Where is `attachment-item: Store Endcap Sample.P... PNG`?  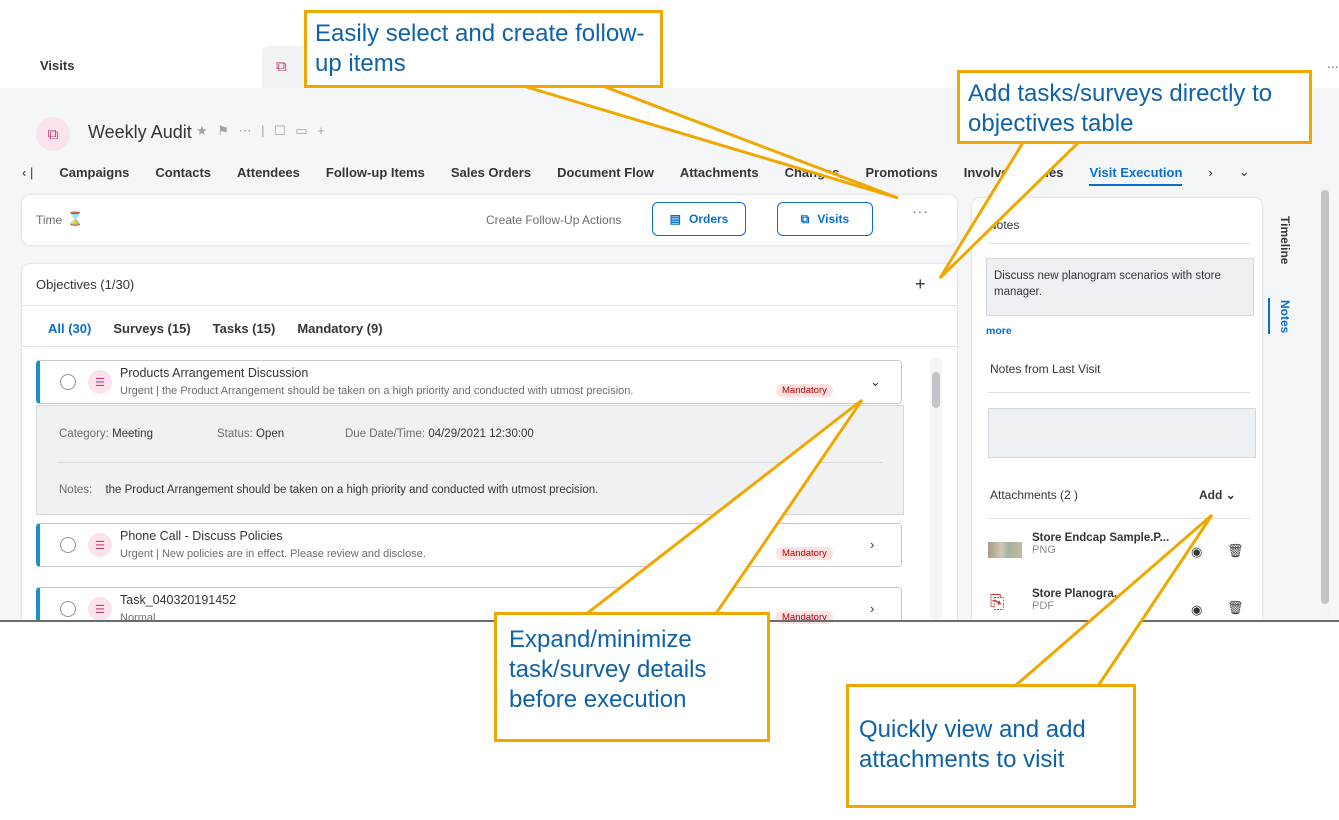 attachment-item: Store Endcap Sample.P... PNG is located at coordinates (1100, 544).